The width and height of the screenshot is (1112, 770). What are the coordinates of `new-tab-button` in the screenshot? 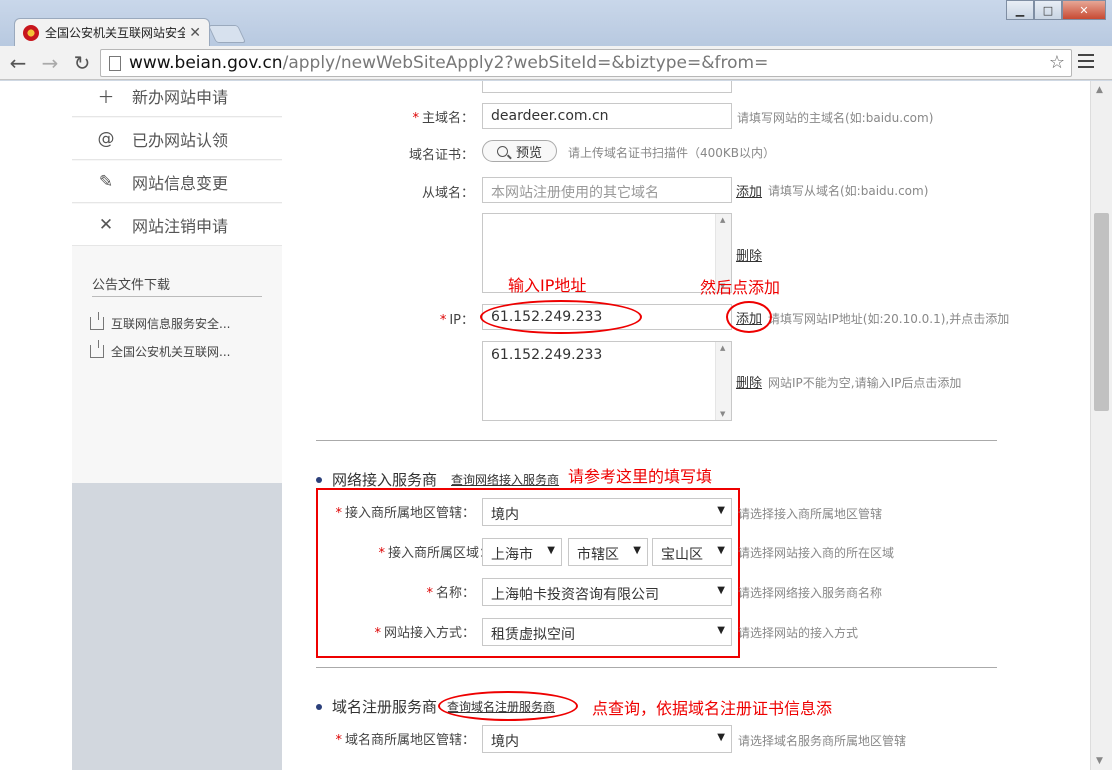 It's located at (227, 34).